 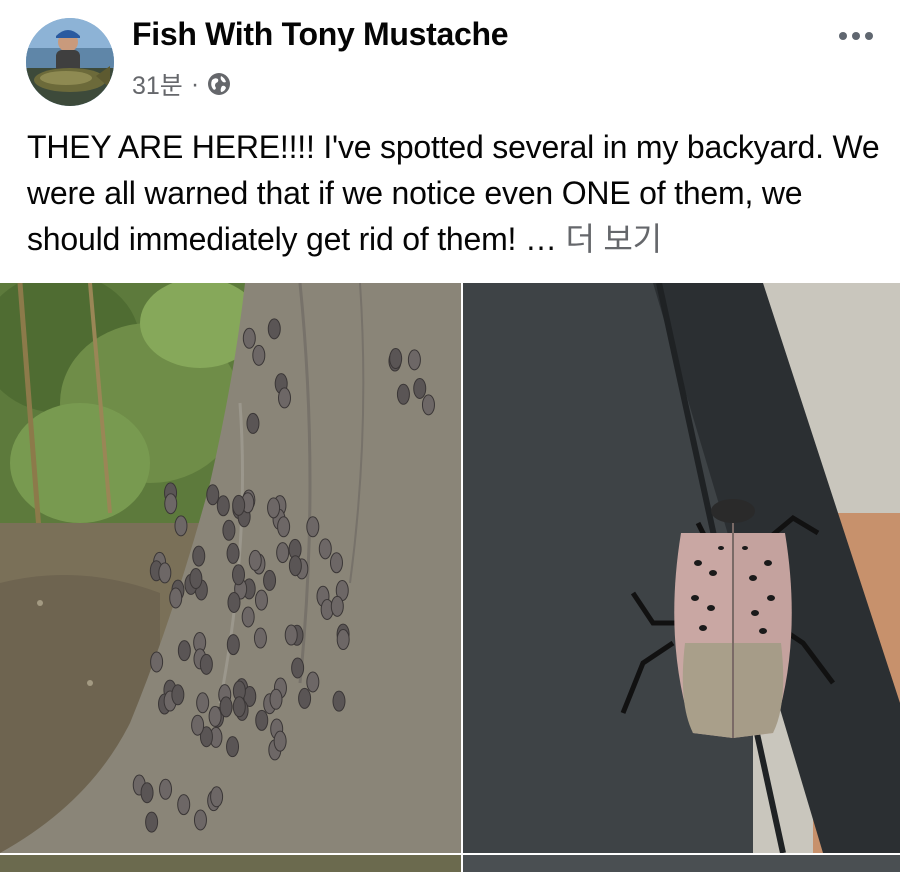 I want to click on author-name: Fish With Tony Mustache, so click(x=320, y=34).